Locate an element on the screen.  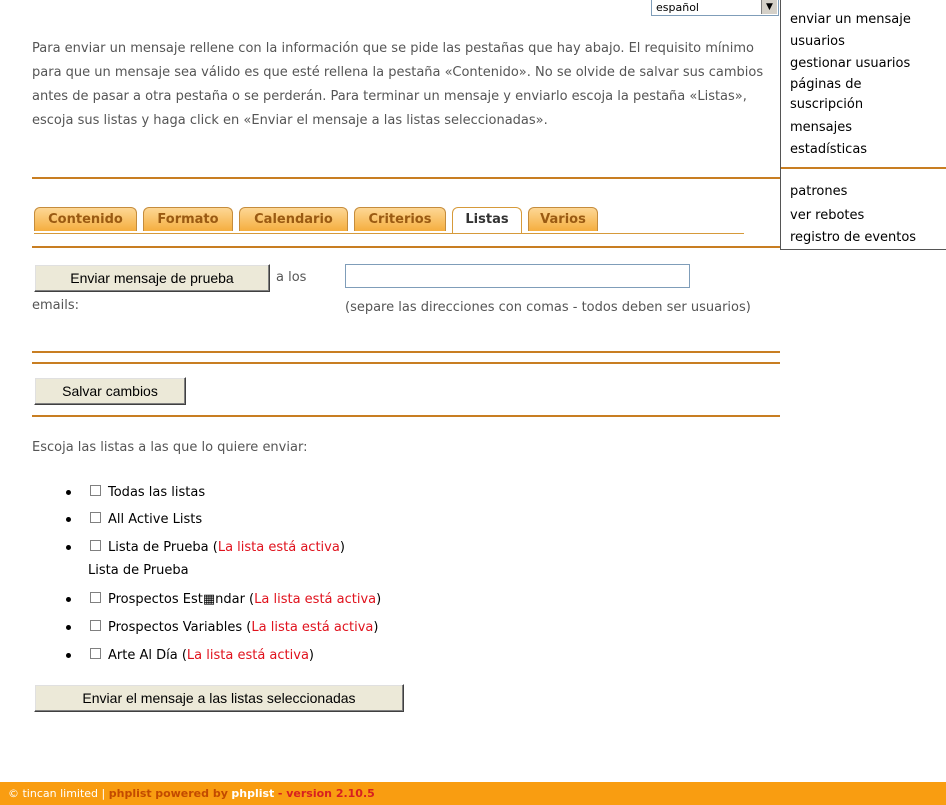
list-name: Lista de Prueba is located at coordinates (158, 547).